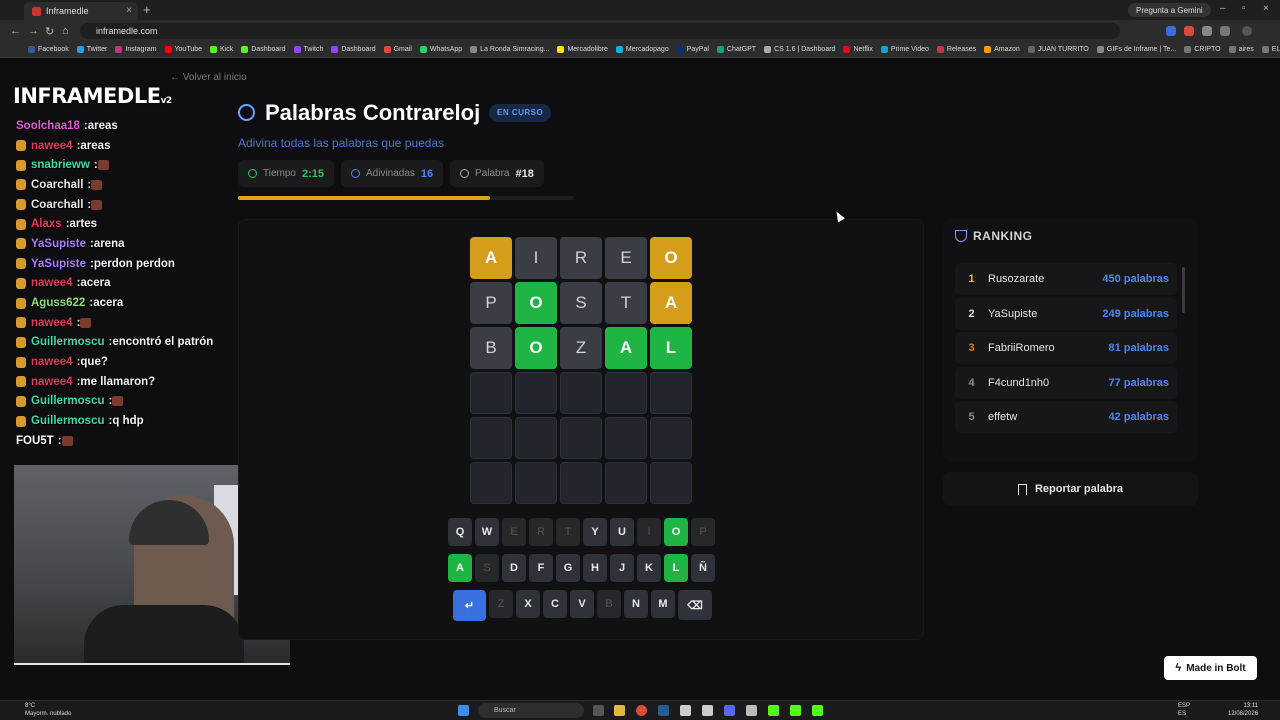  What do you see at coordinates (641, 710) in the screenshot?
I see `chrome-icon` at bounding box center [641, 710].